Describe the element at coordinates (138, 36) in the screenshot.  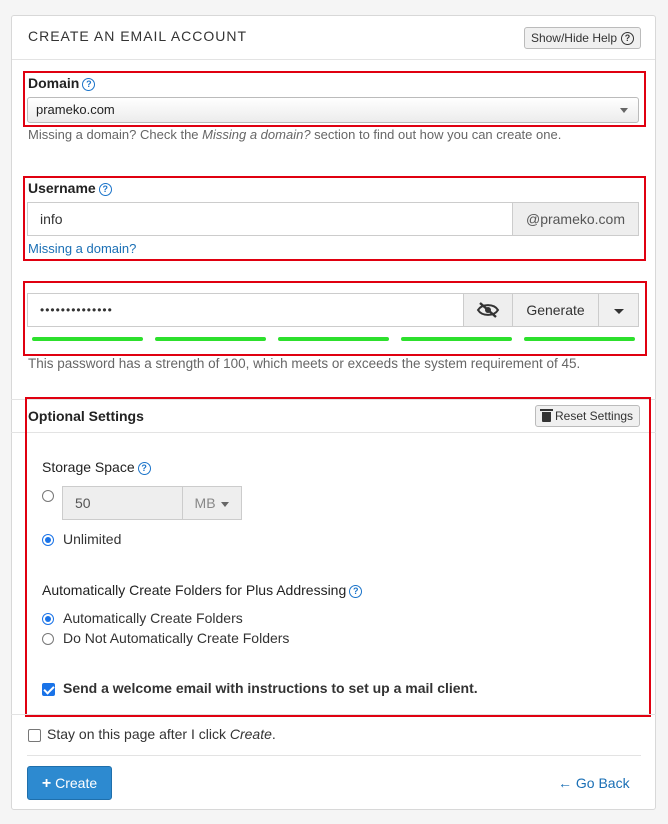
I see `page-title: CREATE AN EMAIL ACCOUNT` at that location.